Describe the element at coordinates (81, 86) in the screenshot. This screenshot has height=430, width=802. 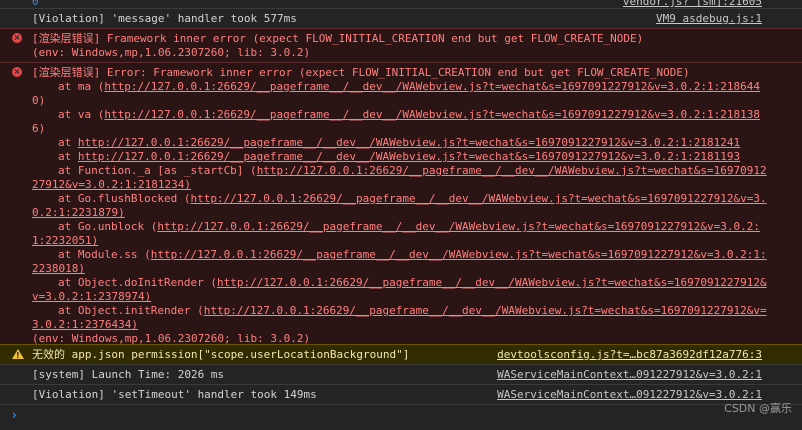
I see `stack-frame-fn: at ma (` at that location.